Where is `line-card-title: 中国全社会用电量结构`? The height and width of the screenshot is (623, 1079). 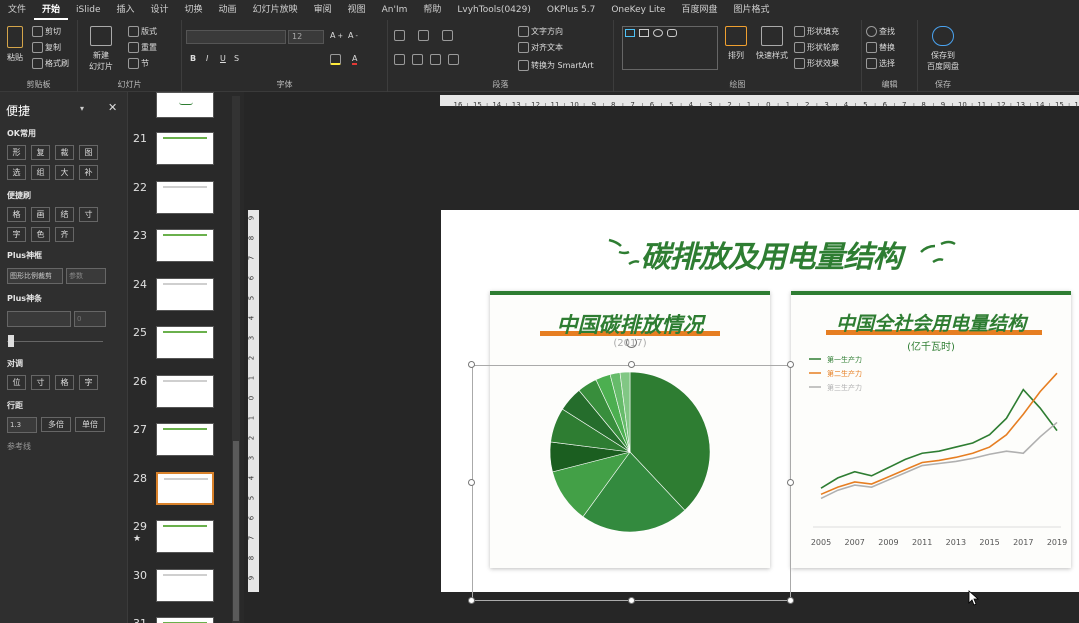 line-card-title: 中国全社会用电量结构 is located at coordinates (931, 322).